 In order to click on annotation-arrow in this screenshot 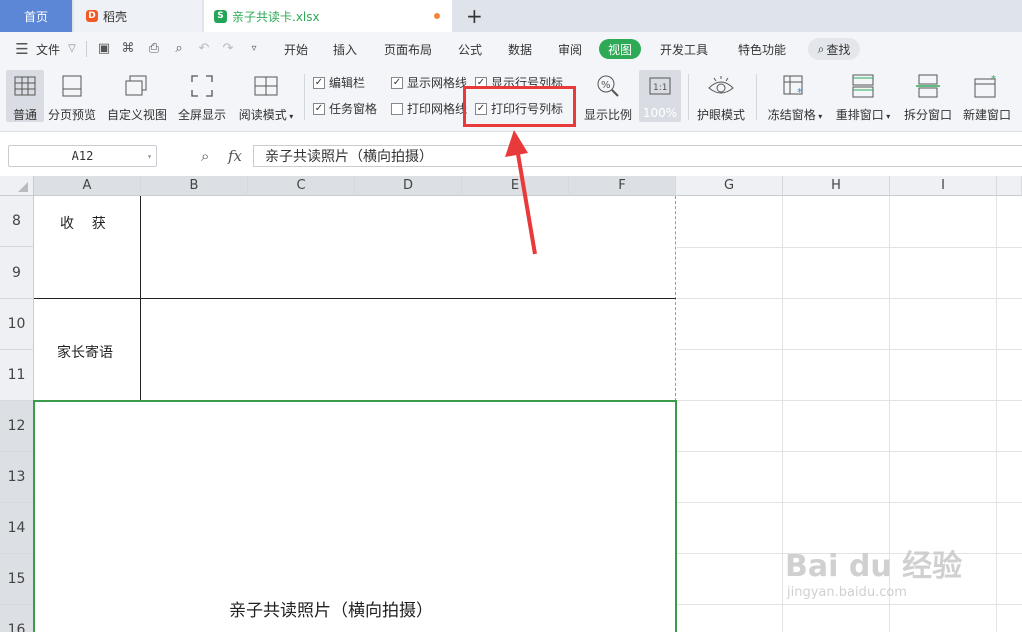, I will do `click(521, 192)`.